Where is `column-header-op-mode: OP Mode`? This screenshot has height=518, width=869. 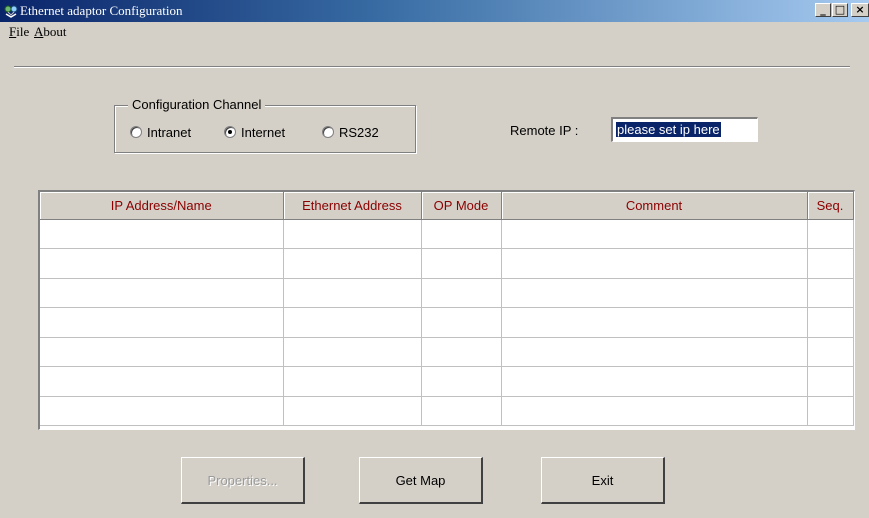
column-header-op-mode: OP Mode is located at coordinates (461, 206).